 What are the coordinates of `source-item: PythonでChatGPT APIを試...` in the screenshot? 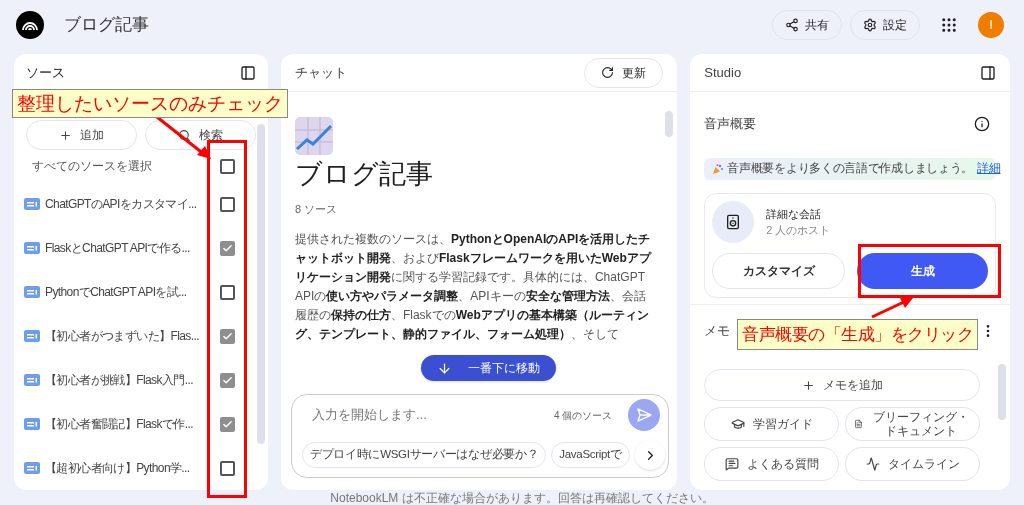 It's located at (141, 292).